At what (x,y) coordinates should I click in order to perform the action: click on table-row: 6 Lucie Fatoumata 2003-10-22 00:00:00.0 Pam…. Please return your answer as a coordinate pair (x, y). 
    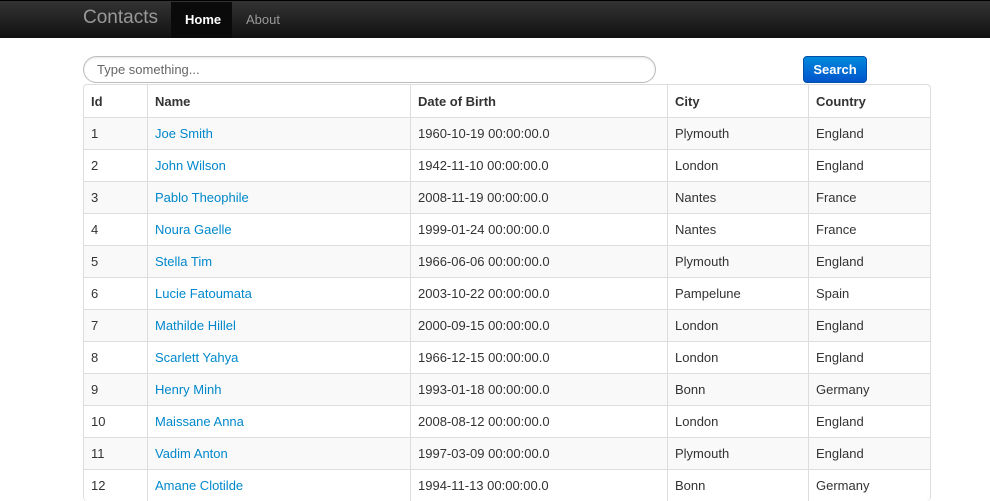
    Looking at the image, I should click on (507, 293).